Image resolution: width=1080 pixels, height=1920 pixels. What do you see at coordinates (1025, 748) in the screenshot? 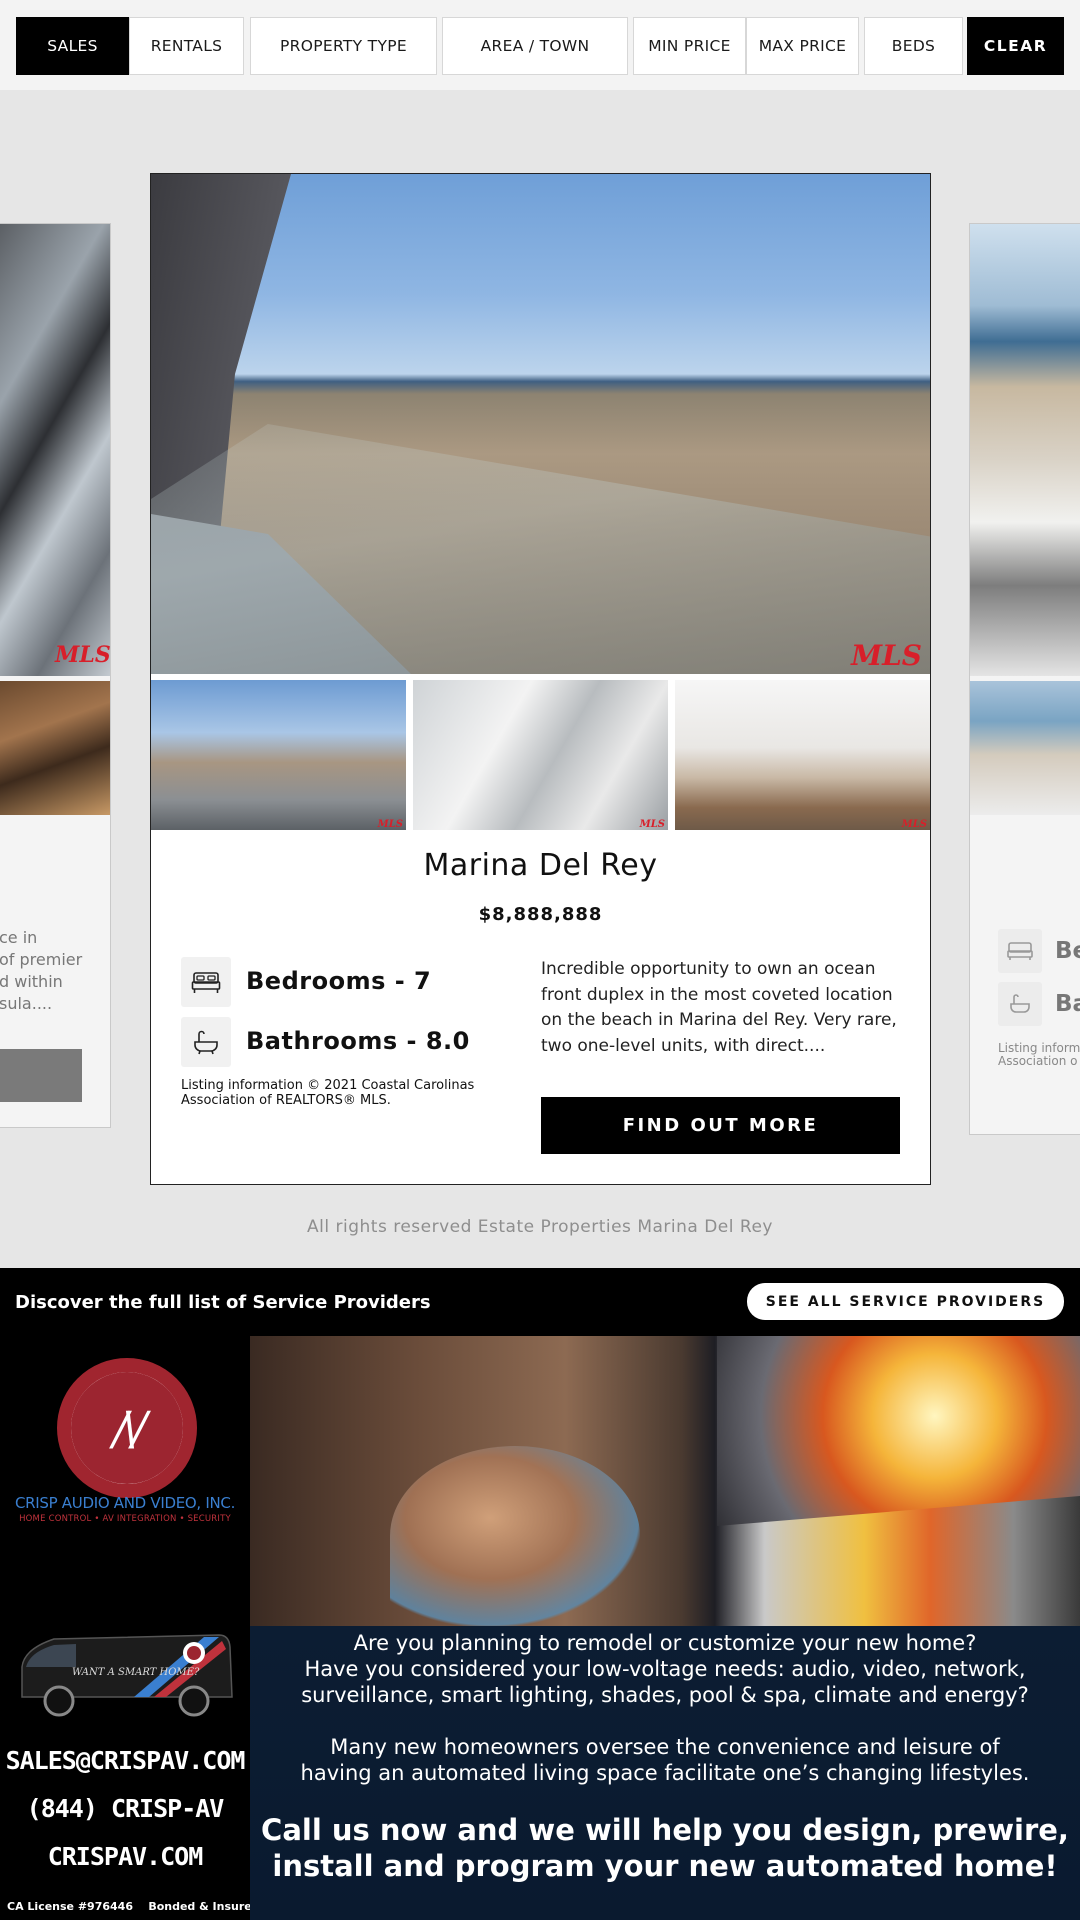
I see `next-listing-thumbnail` at bounding box center [1025, 748].